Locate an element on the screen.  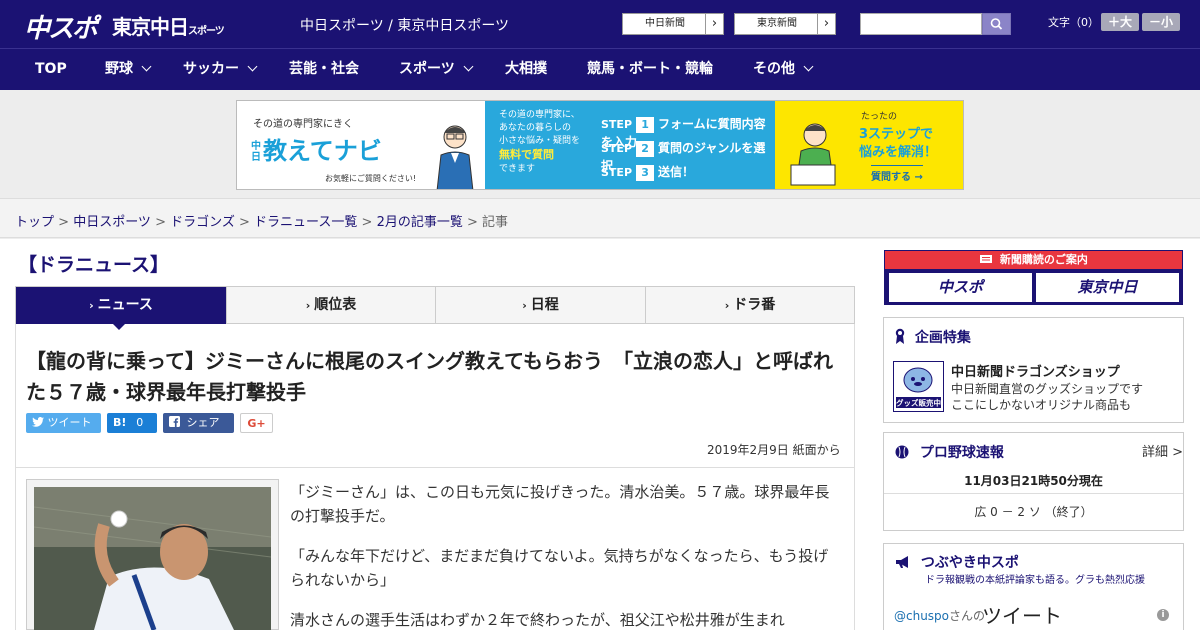
feature-title-label: 企画特集 is located at coordinates (942, 338).